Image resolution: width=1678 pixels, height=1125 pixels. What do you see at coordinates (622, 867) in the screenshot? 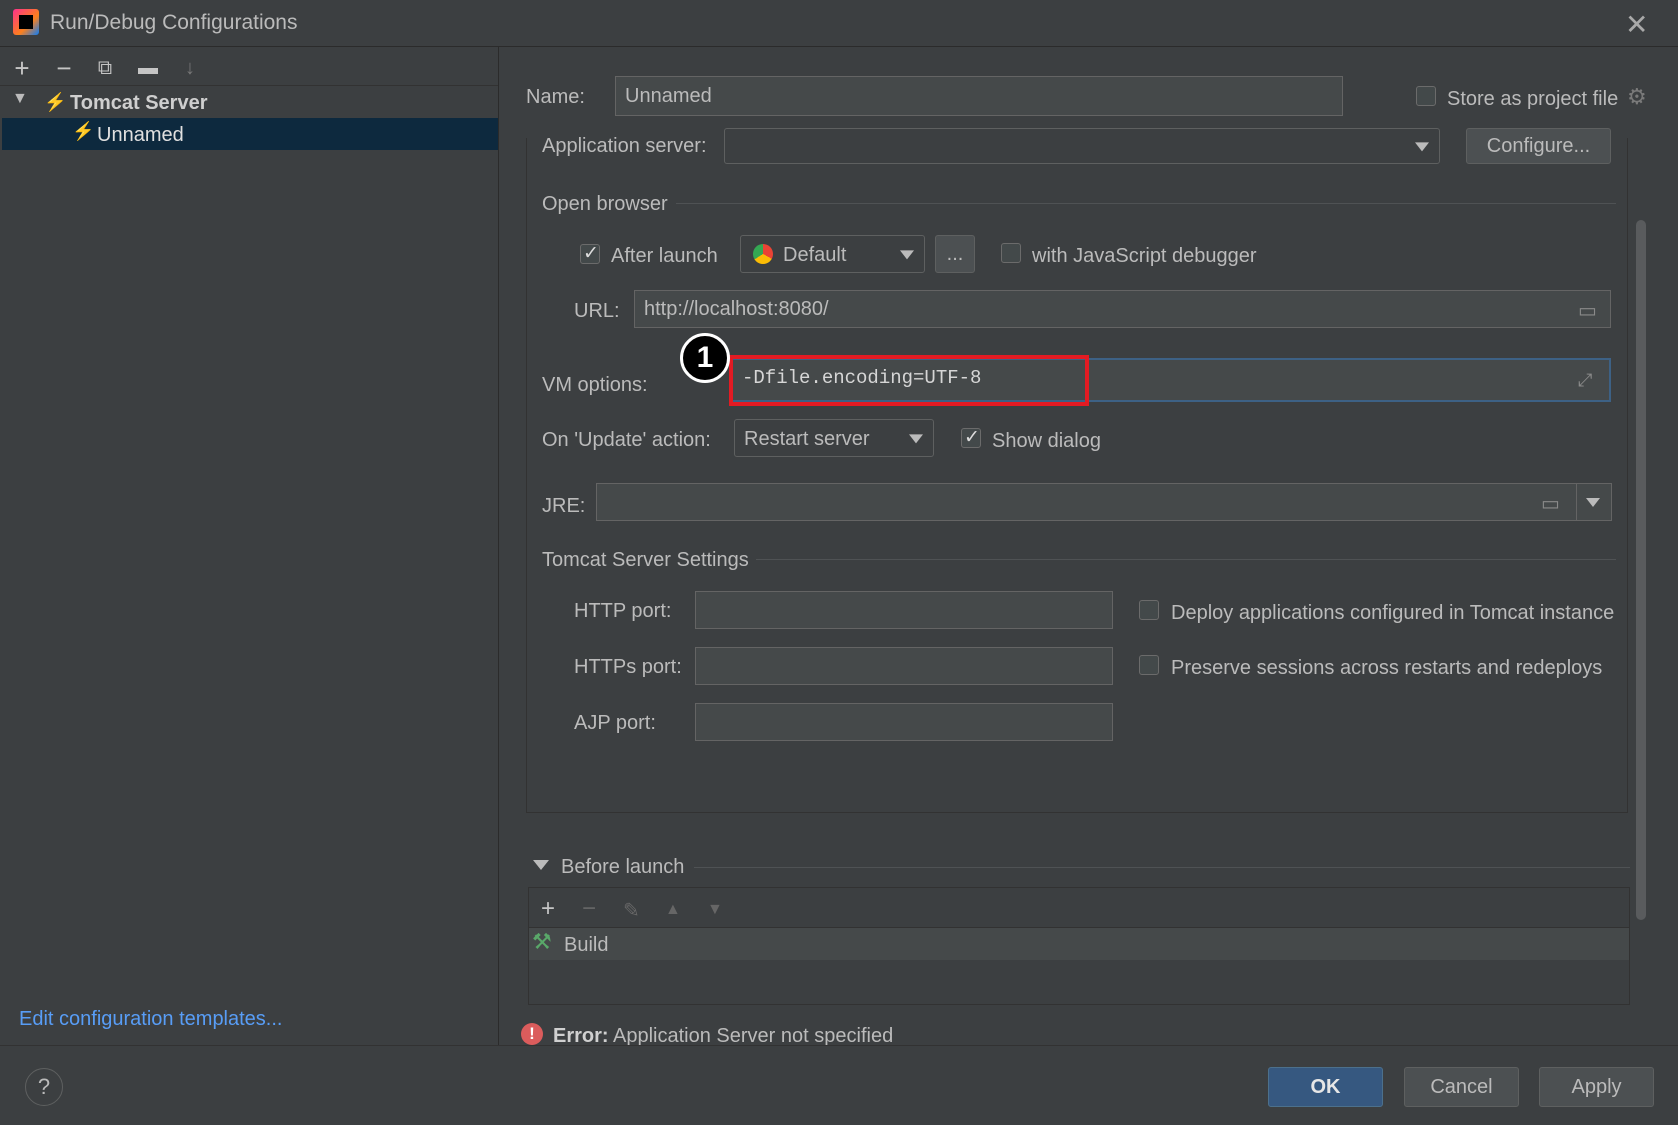
I see `before-launch-title: Before launch` at bounding box center [622, 867].